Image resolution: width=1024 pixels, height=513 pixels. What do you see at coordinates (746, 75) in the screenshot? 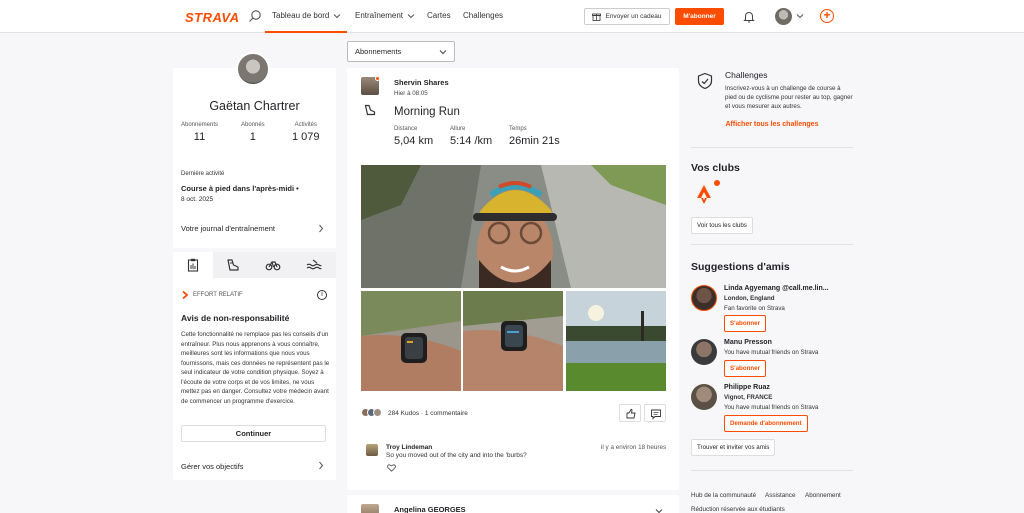
I see `challenges-title: Challenges` at bounding box center [746, 75].